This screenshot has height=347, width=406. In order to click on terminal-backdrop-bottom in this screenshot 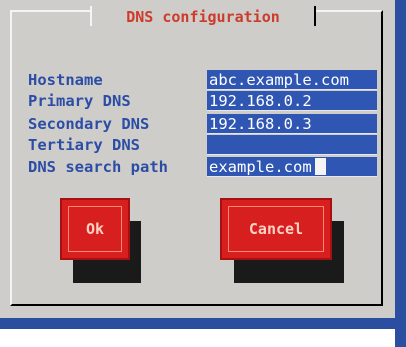, I will do `click(203, 323)`.